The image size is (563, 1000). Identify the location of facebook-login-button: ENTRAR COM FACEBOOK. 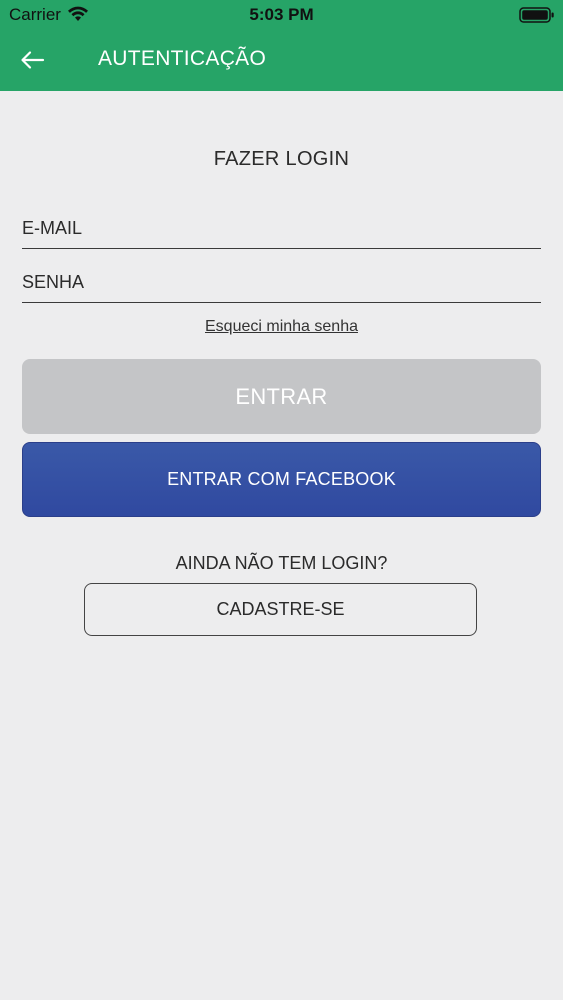
(281, 479).